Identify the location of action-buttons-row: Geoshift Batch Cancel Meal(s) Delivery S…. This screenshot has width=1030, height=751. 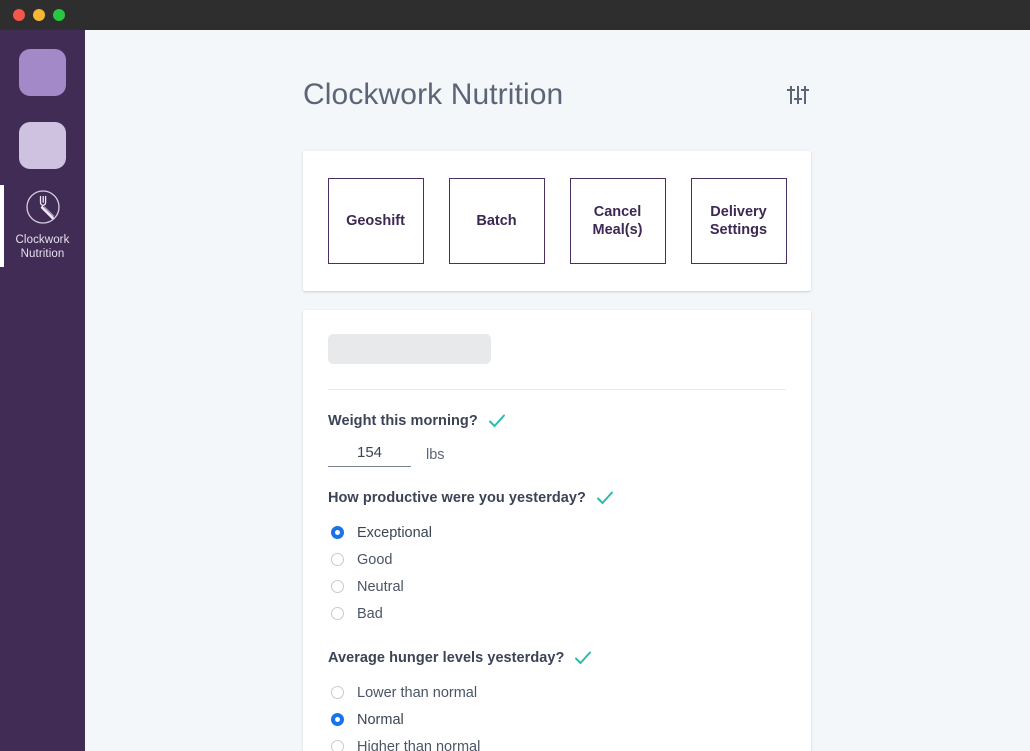
(557, 221).